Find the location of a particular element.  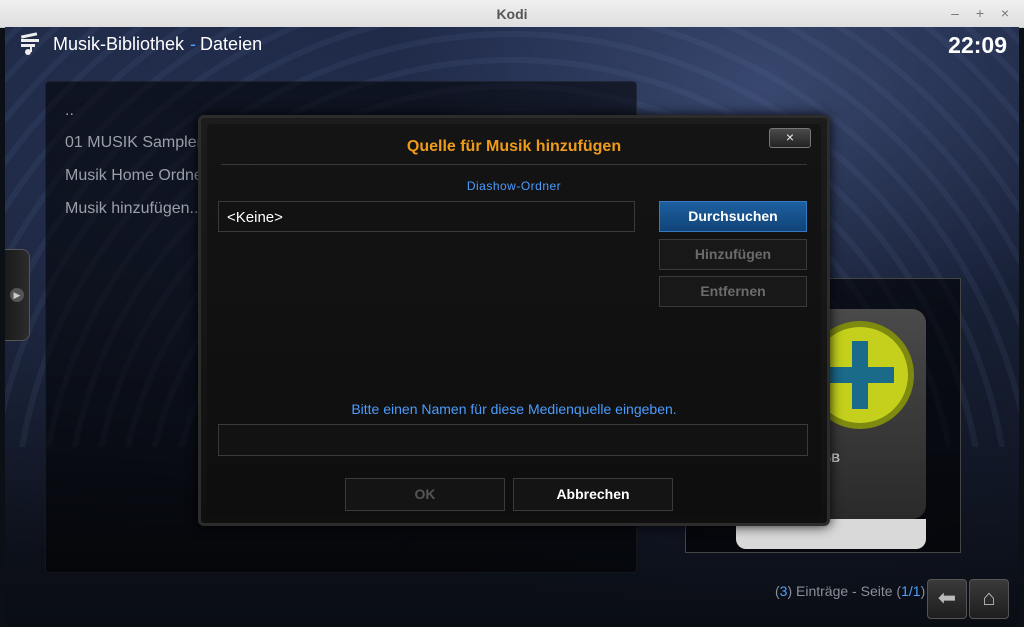

browse-button: Durchsuchen is located at coordinates (733, 216).